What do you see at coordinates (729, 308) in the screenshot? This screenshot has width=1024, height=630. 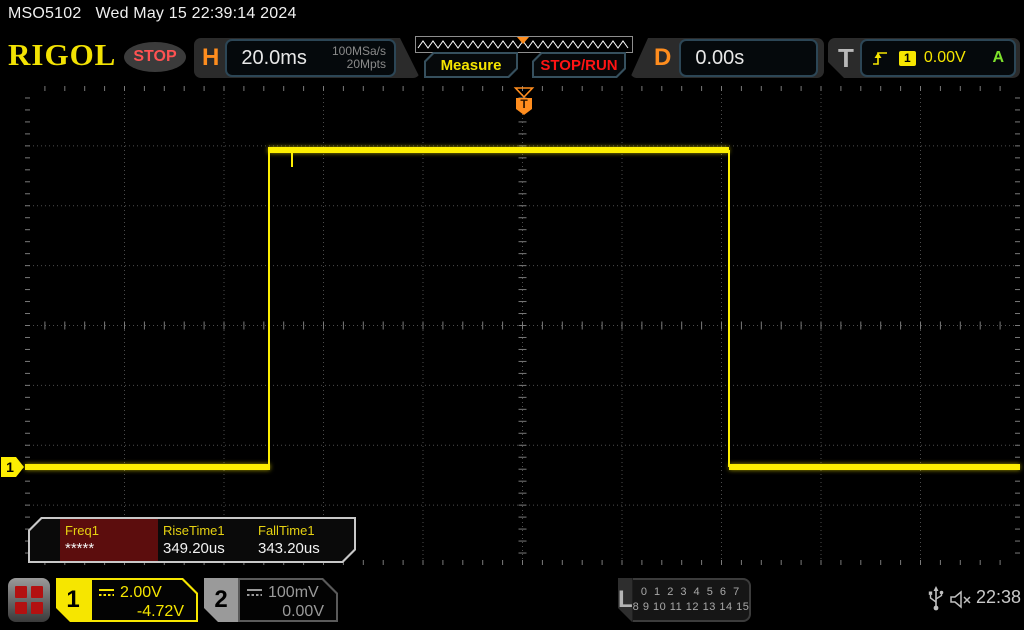 I see `ch1-trace-falling-edge` at bounding box center [729, 308].